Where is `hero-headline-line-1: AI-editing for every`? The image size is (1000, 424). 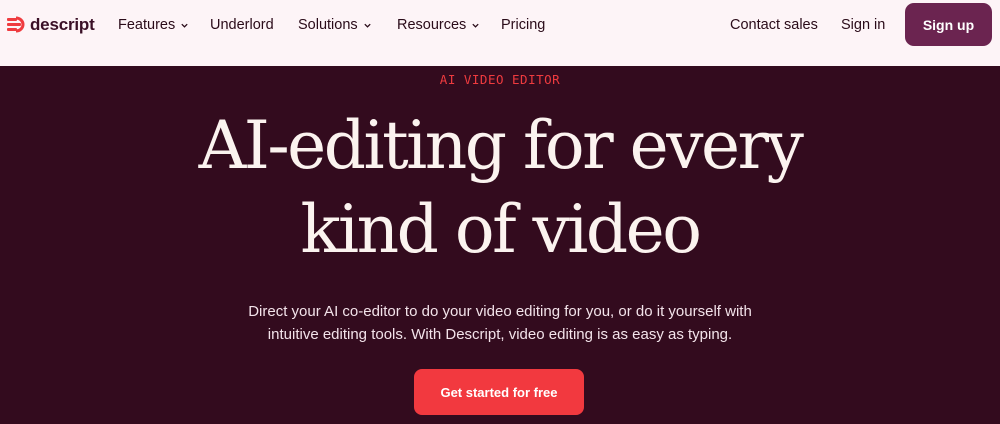 hero-headline-line-1: AI-editing for every is located at coordinates (501, 145).